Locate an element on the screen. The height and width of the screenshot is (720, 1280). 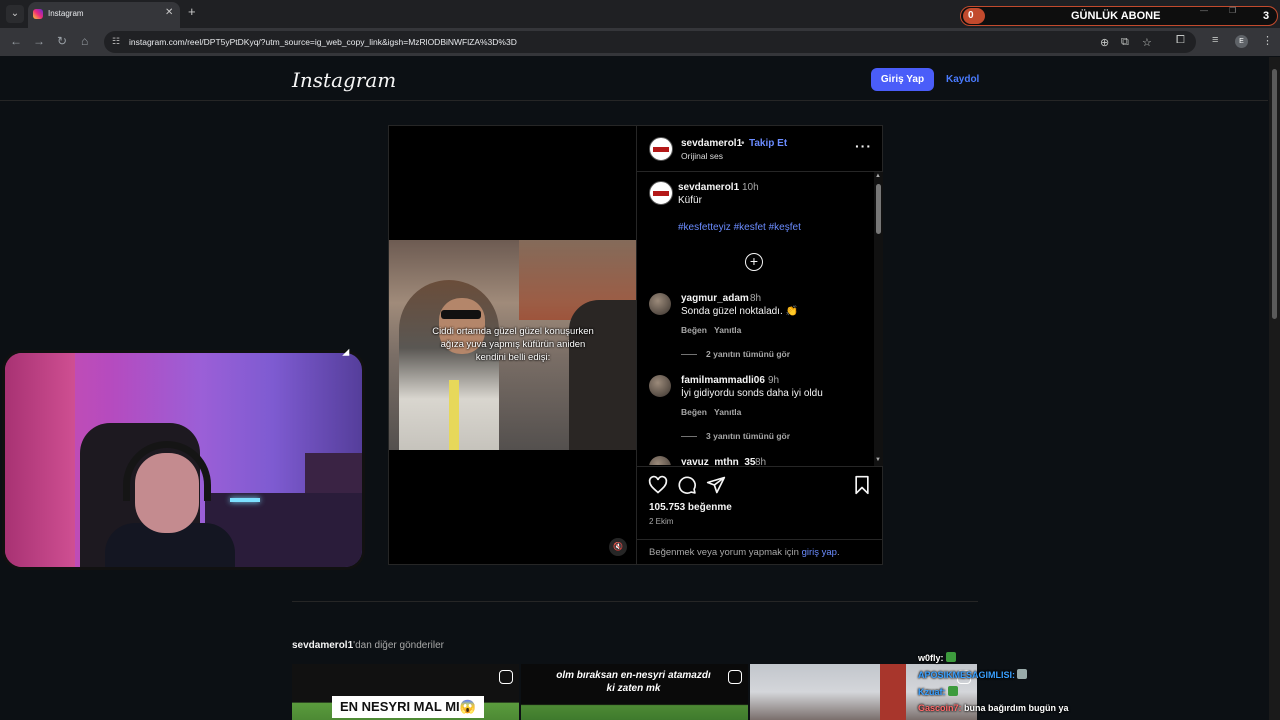
comment-username: yavuz_mthn_35 is located at coordinates (718, 461).